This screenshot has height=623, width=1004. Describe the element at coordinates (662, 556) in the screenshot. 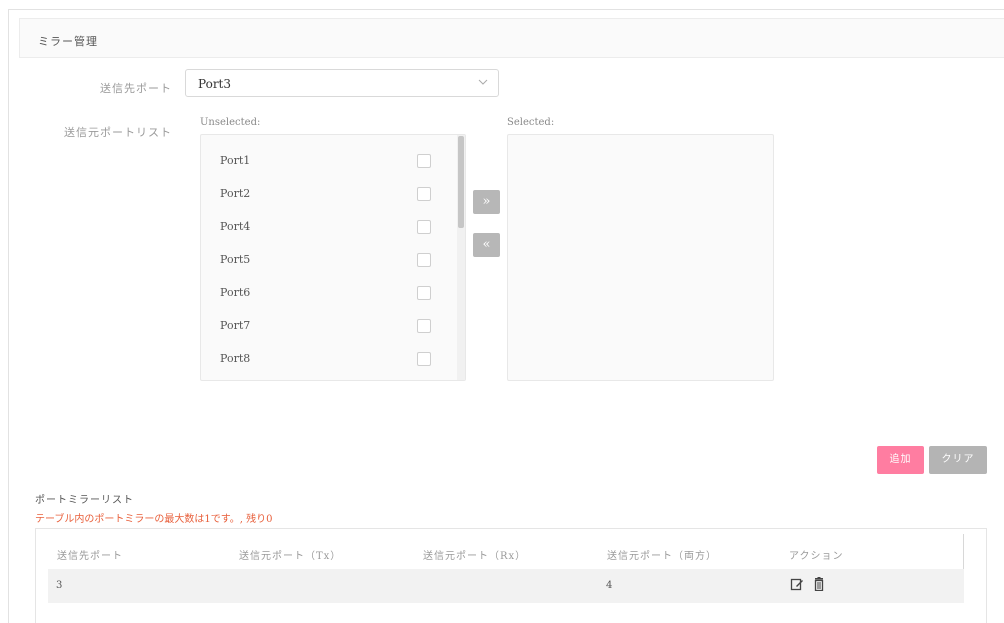

I see `column-header-both: 送信元ポート（両方）` at that location.